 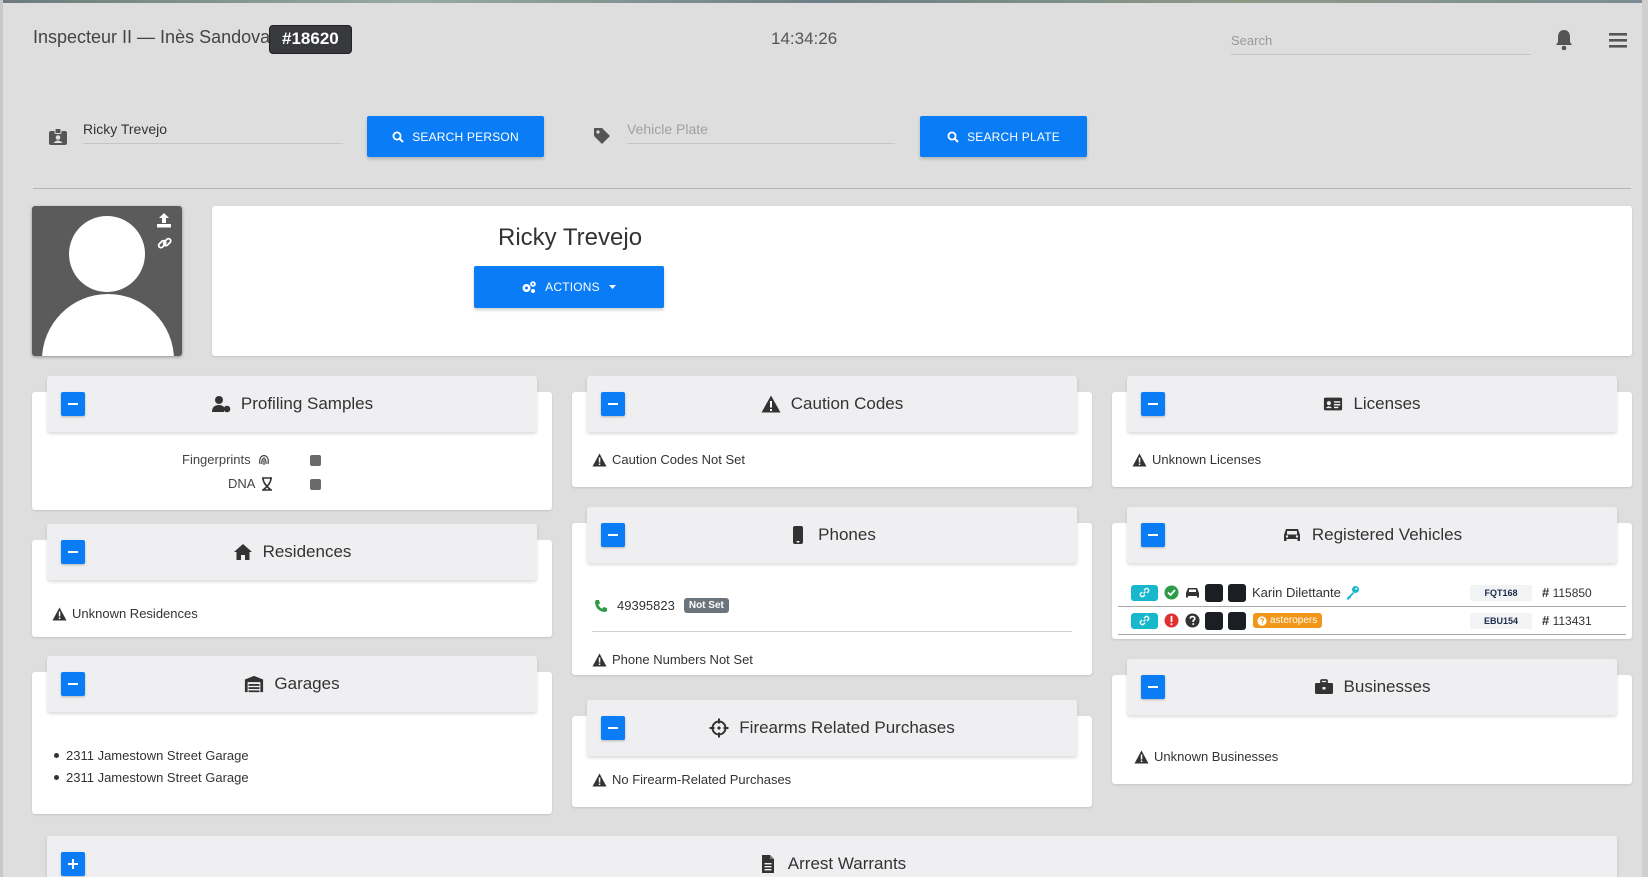 I want to click on global-search-input, so click(x=1381, y=41).